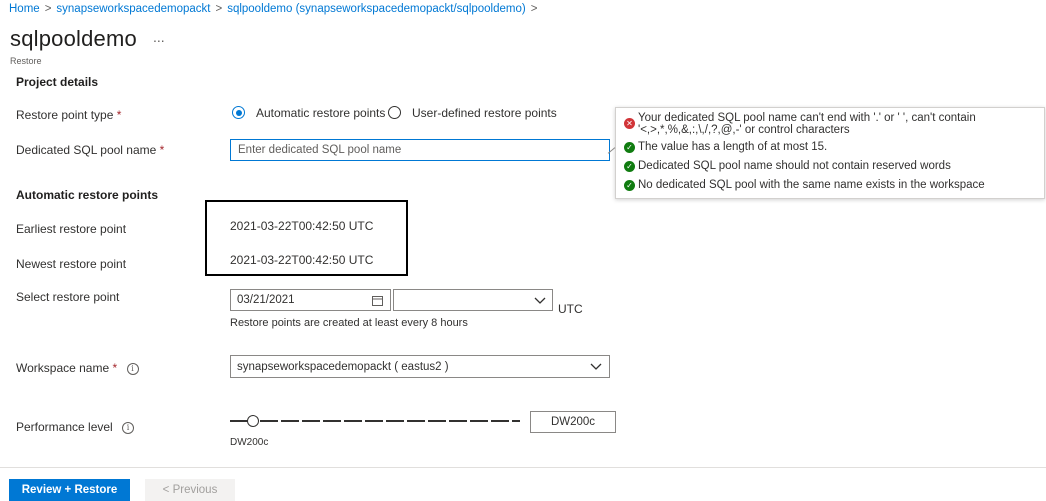 This screenshot has width=1046, height=501. Describe the element at coordinates (629, 123) in the screenshot. I see `error-circle-icon: ✕` at that location.